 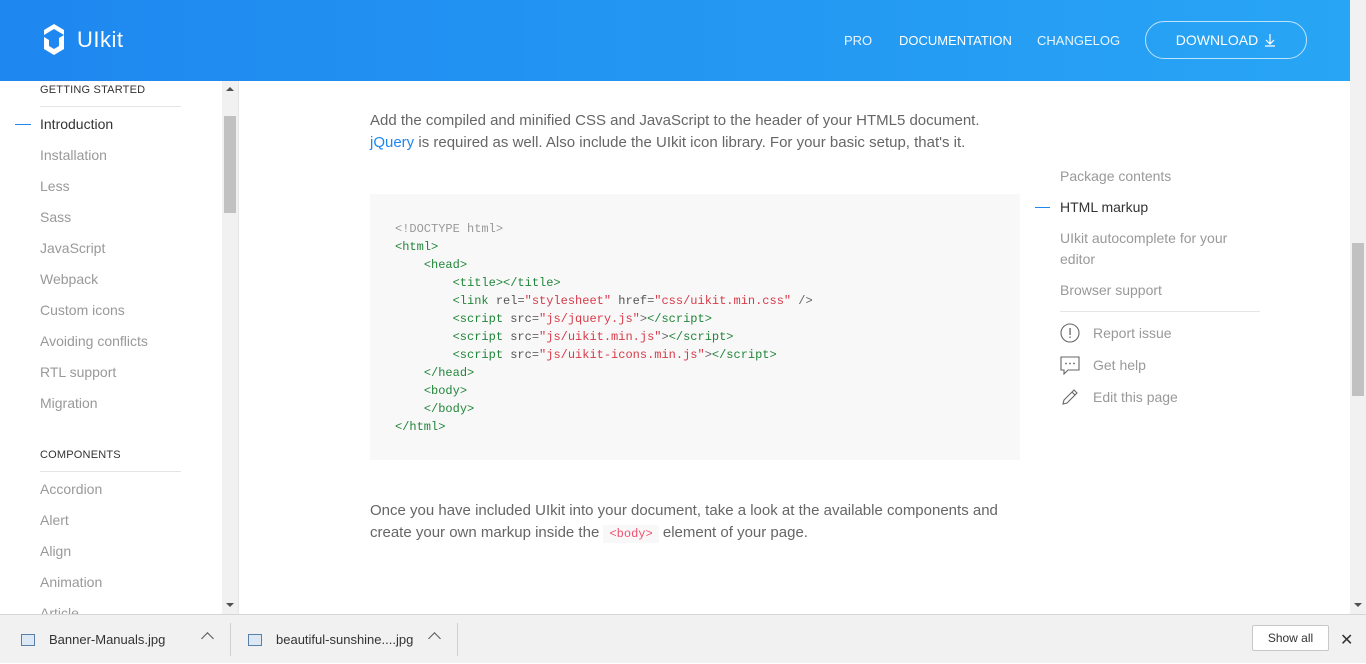 What do you see at coordinates (1135, 397) in the screenshot?
I see `edit-page-label: Edit this page` at bounding box center [1135, 397].